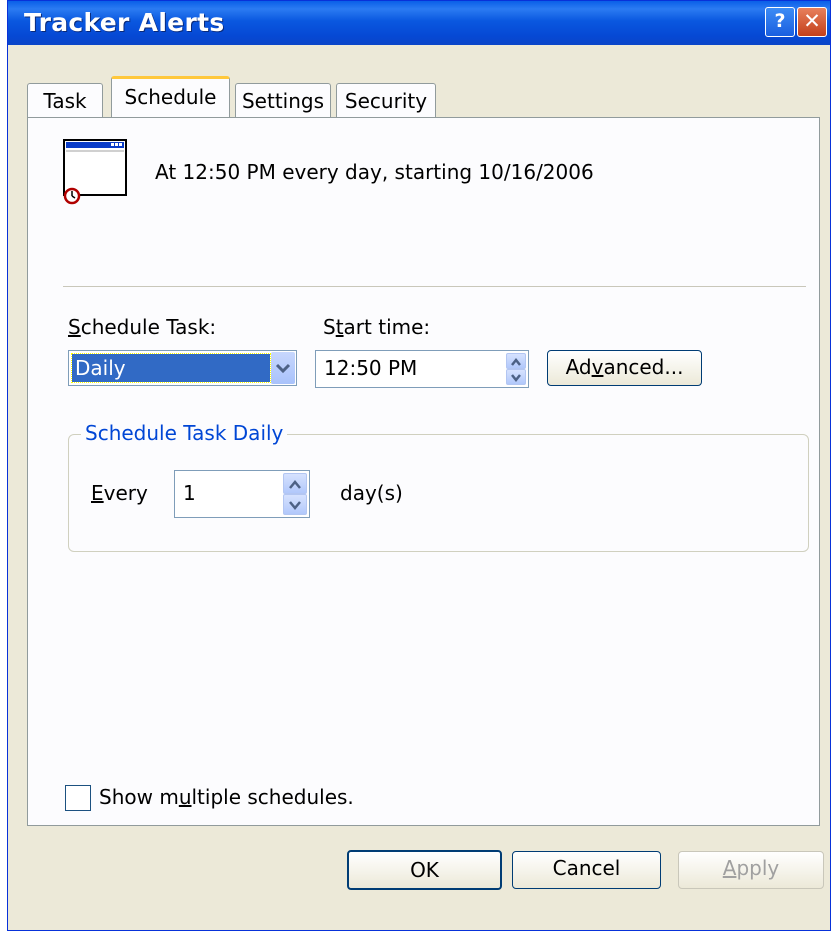 Image resolution: width=836 pixels, height=937 pixels. Describe the element at coordinates (189, 493) in the screenshot. I see `every-days-value: 1` at that location.